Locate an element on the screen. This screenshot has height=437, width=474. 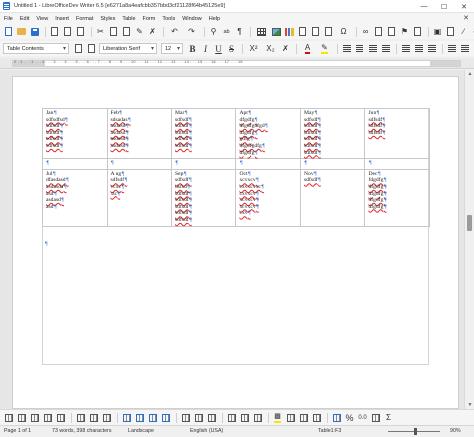
subscript-button: X₂ is located at coordinates (270, 48).